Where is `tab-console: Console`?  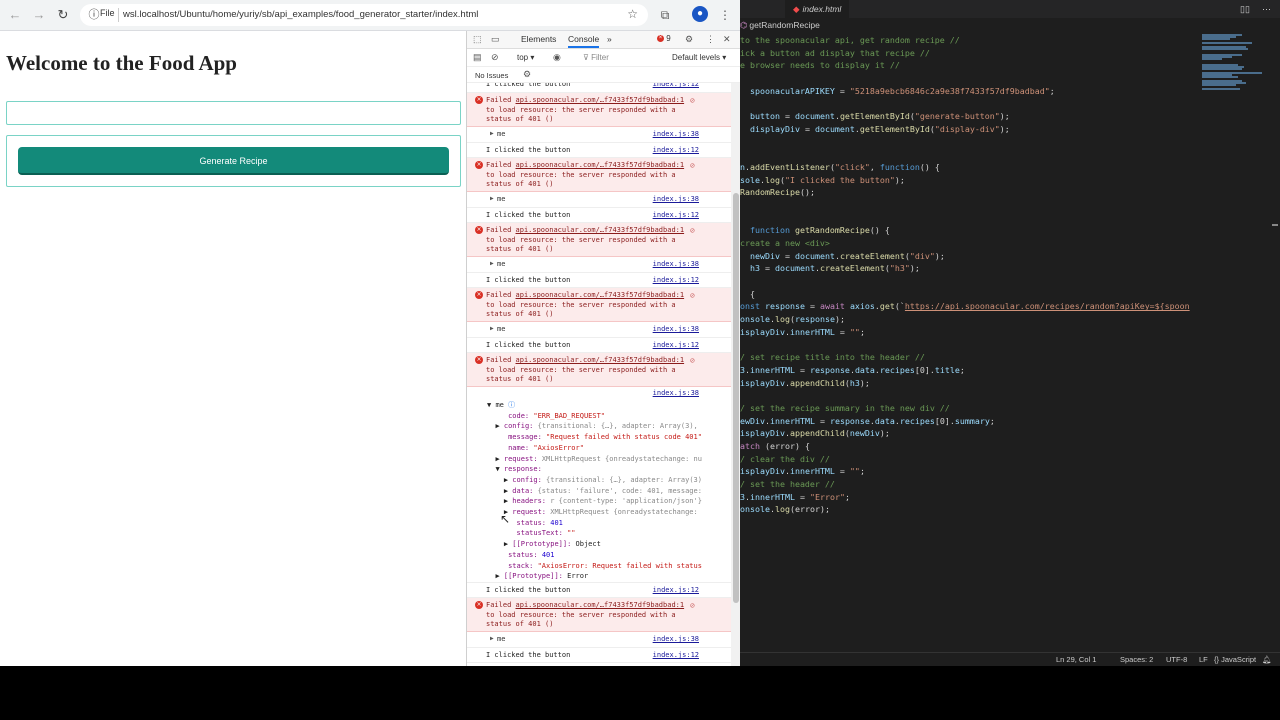 tab-console: Console is located at coordinates (584, 41).